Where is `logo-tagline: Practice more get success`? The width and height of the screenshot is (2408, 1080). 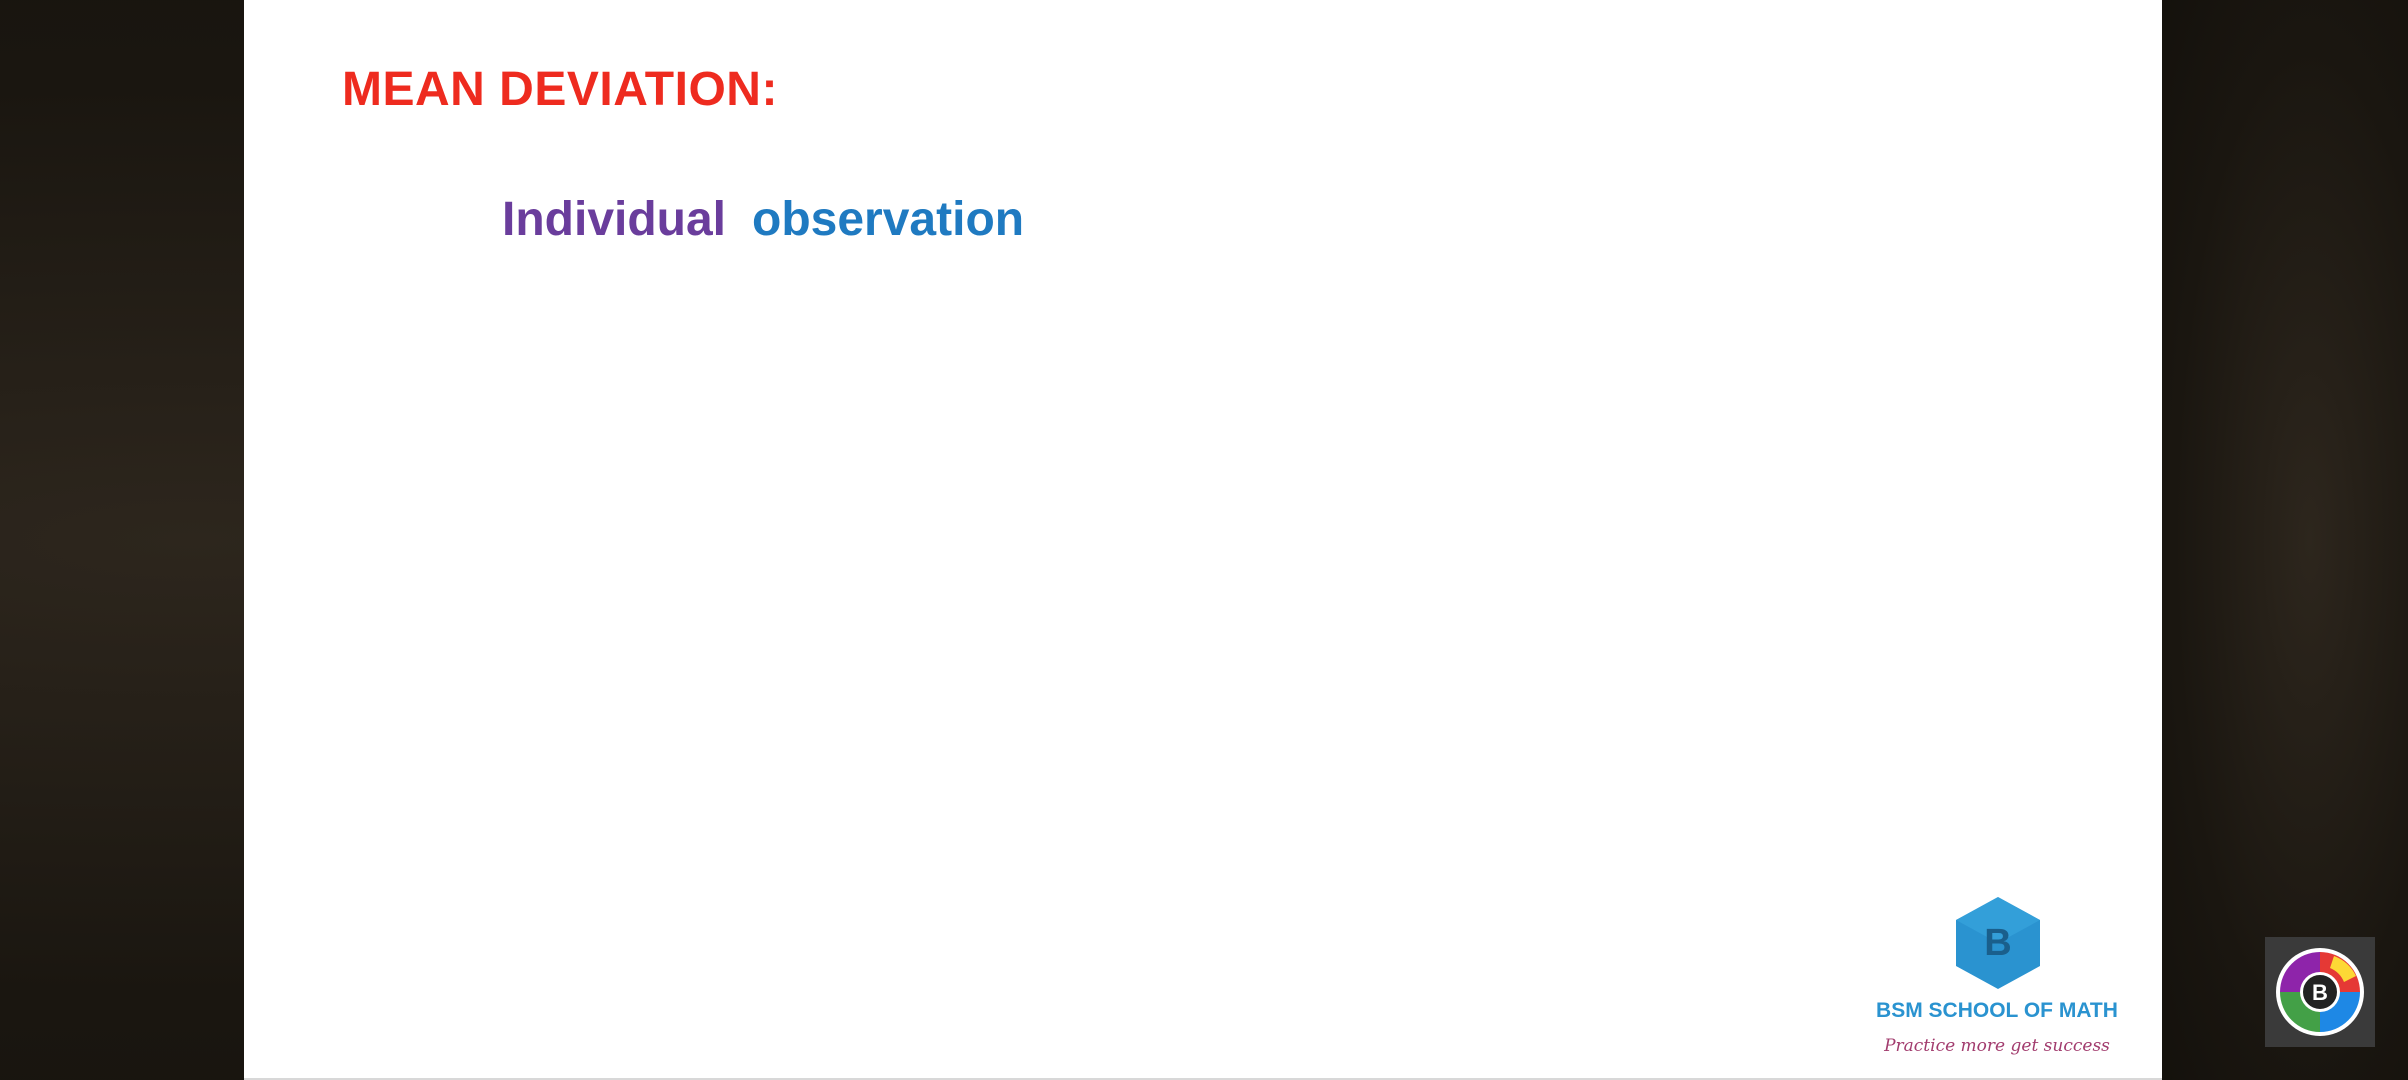
logo-tagline: Practice more get success is located at coordinates (1997, 1046).